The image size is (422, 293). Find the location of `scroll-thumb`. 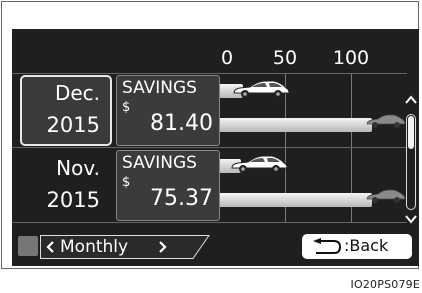

scroll-thumb is located at coordinates (411, 132).